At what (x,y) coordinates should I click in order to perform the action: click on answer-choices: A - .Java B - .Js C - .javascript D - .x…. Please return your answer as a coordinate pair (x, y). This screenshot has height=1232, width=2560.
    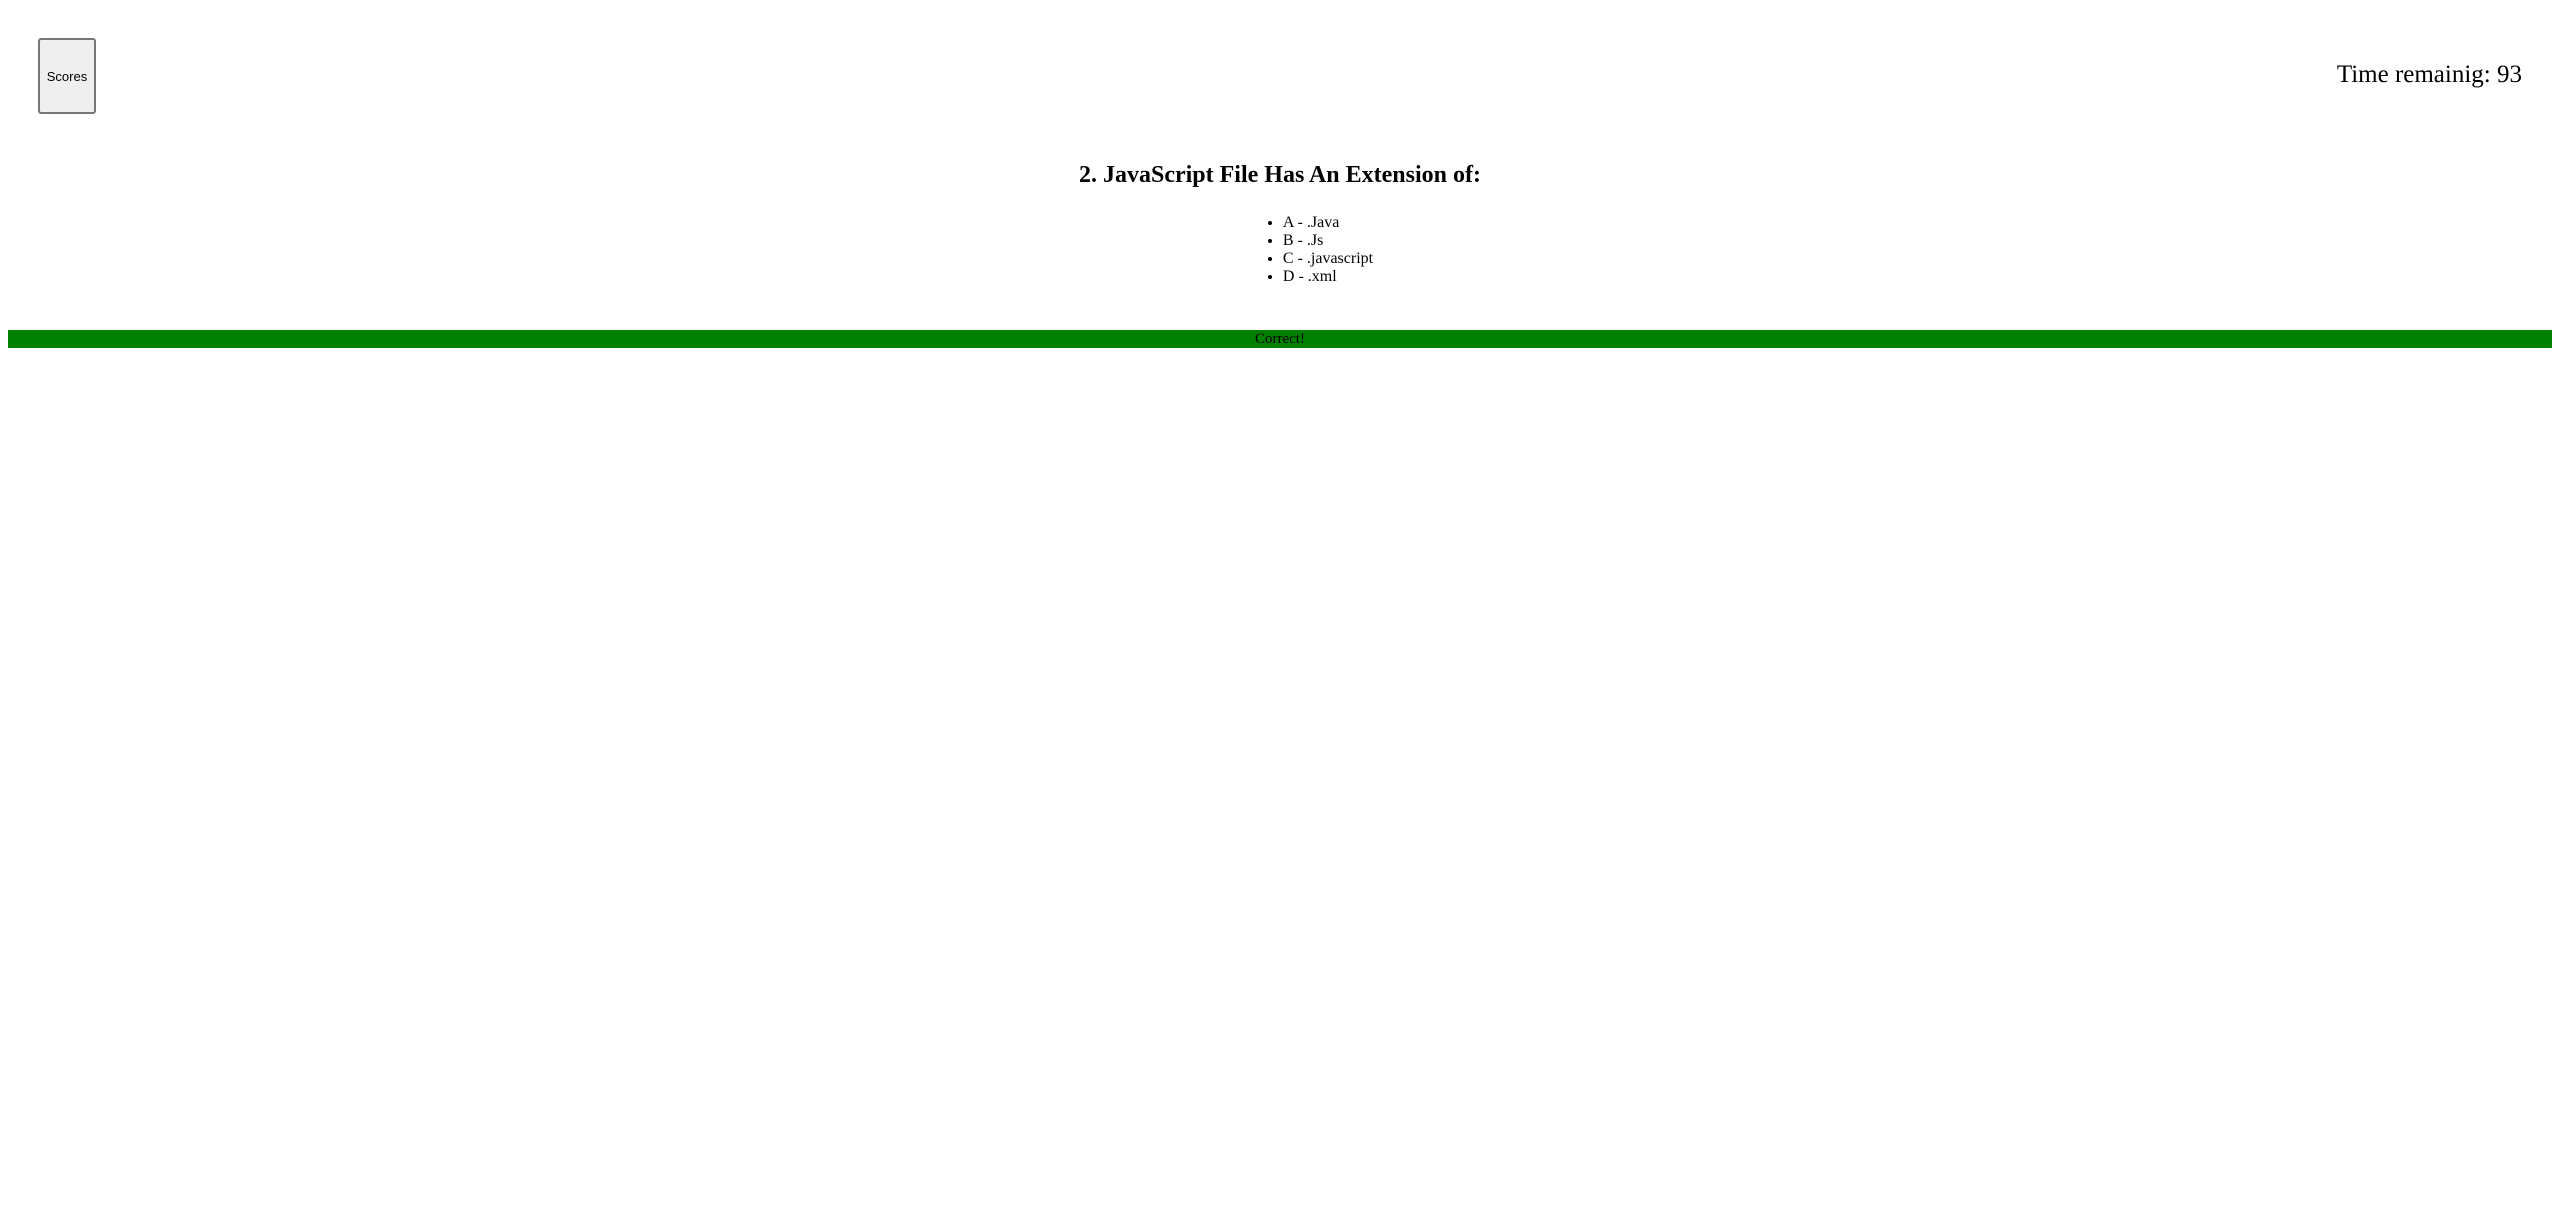
    Looking at the image, I should click on (1328, 250).